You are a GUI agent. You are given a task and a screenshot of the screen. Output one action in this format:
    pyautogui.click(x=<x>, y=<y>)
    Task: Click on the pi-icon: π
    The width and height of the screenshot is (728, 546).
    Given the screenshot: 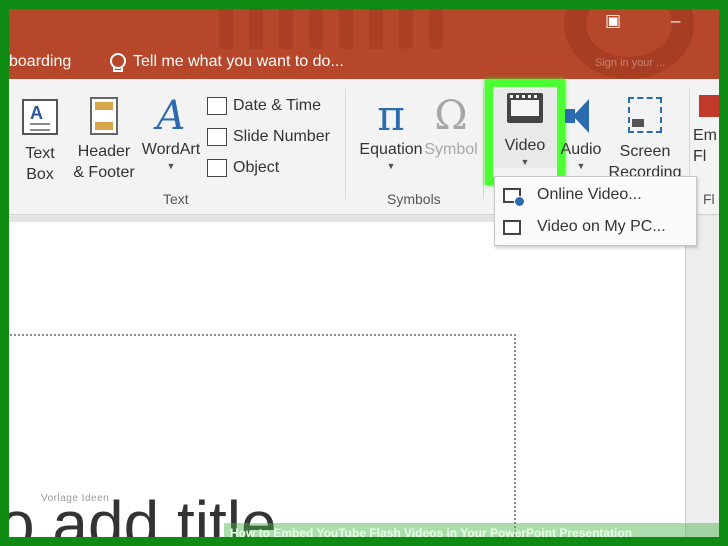 What is the action you would take?
    pyautogui.click(x=391, y=115)
    